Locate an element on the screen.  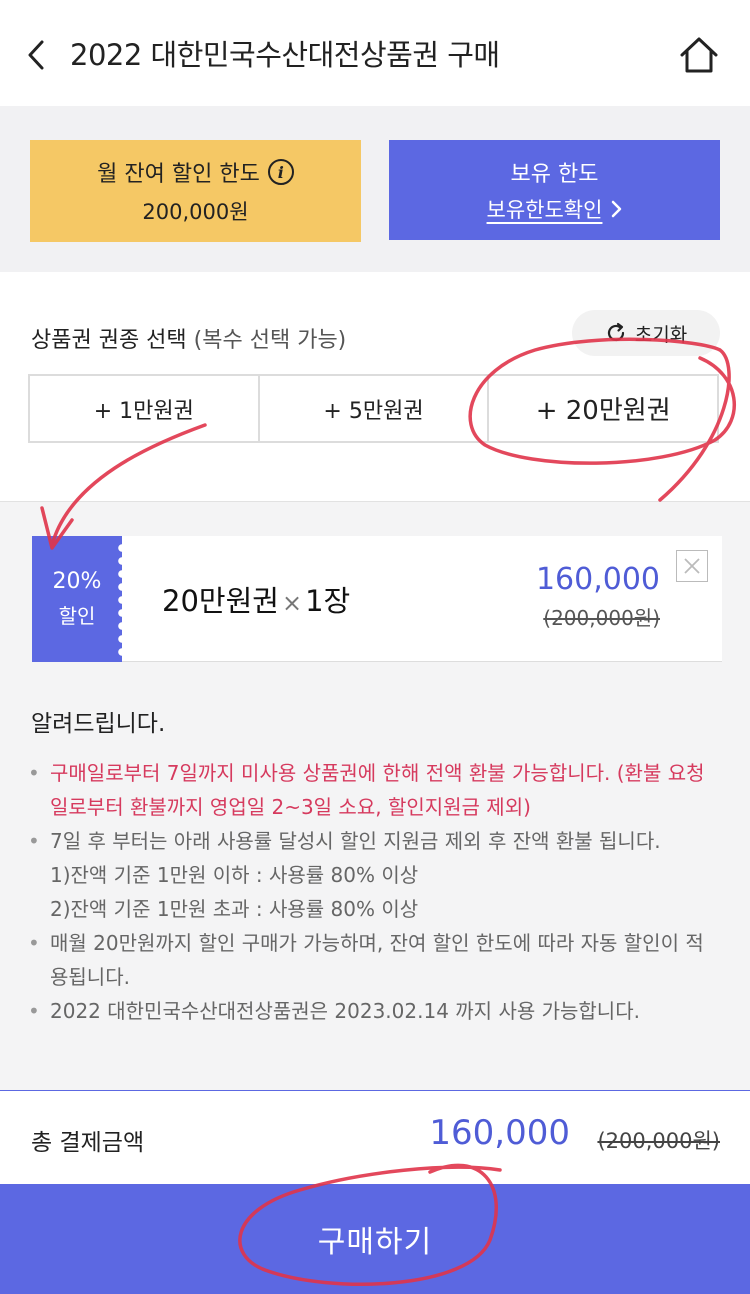
monthly-limit-value: 200,000원 is located at coordinates (195, 212).